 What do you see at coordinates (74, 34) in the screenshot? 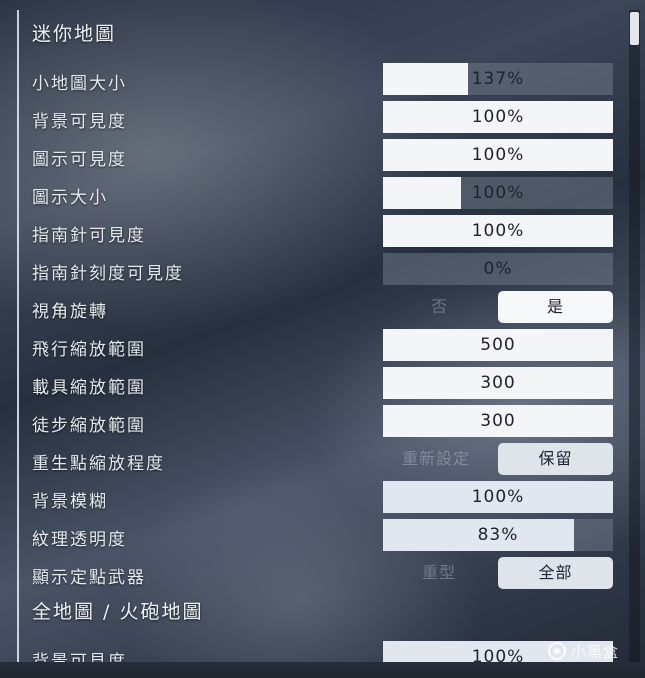
I see `section-title-minimap: 迷你地圖` at bounding box center [74, 34].